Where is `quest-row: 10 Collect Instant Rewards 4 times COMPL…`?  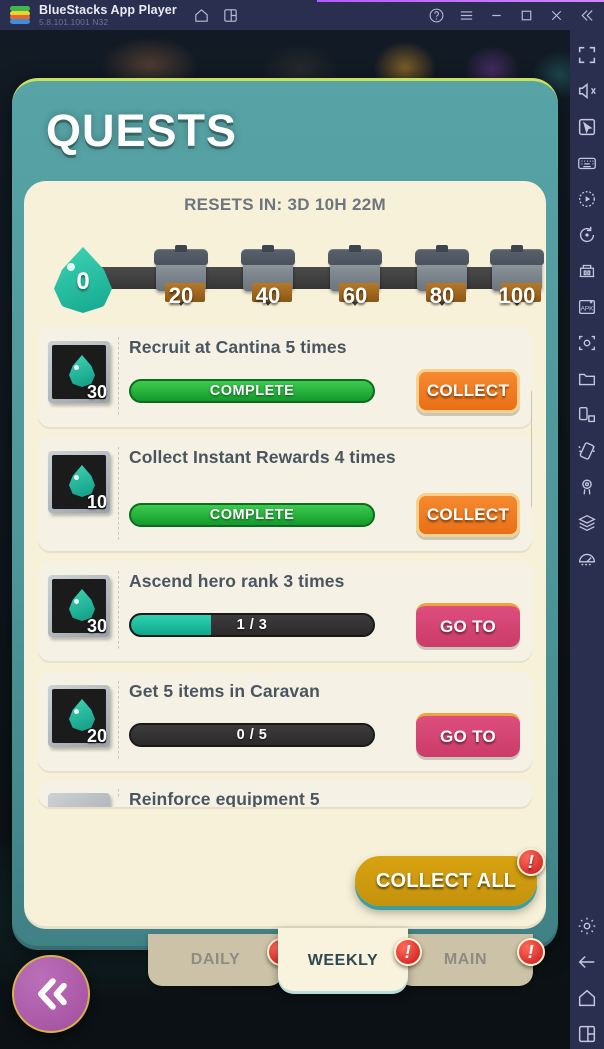
quest-row: 10 Collect Instant Rewards 4 times COMPL… is located at coordinates (285, 494).